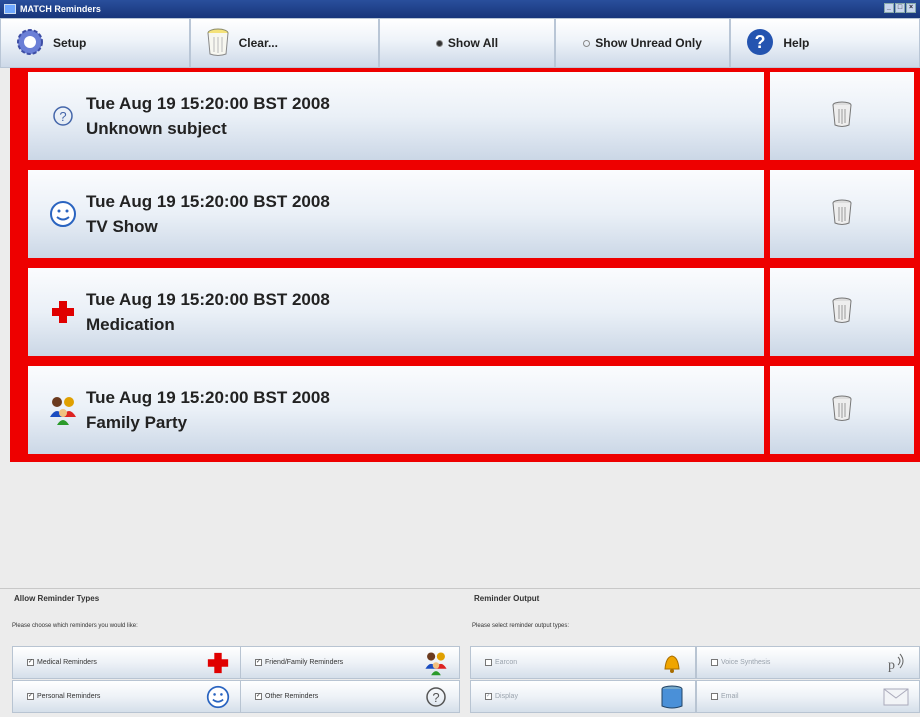 This screenshot has height=717, width=920. I want to click on other-reminders-checkbox: ✓ Other Reminders ?, so click(350, 696).